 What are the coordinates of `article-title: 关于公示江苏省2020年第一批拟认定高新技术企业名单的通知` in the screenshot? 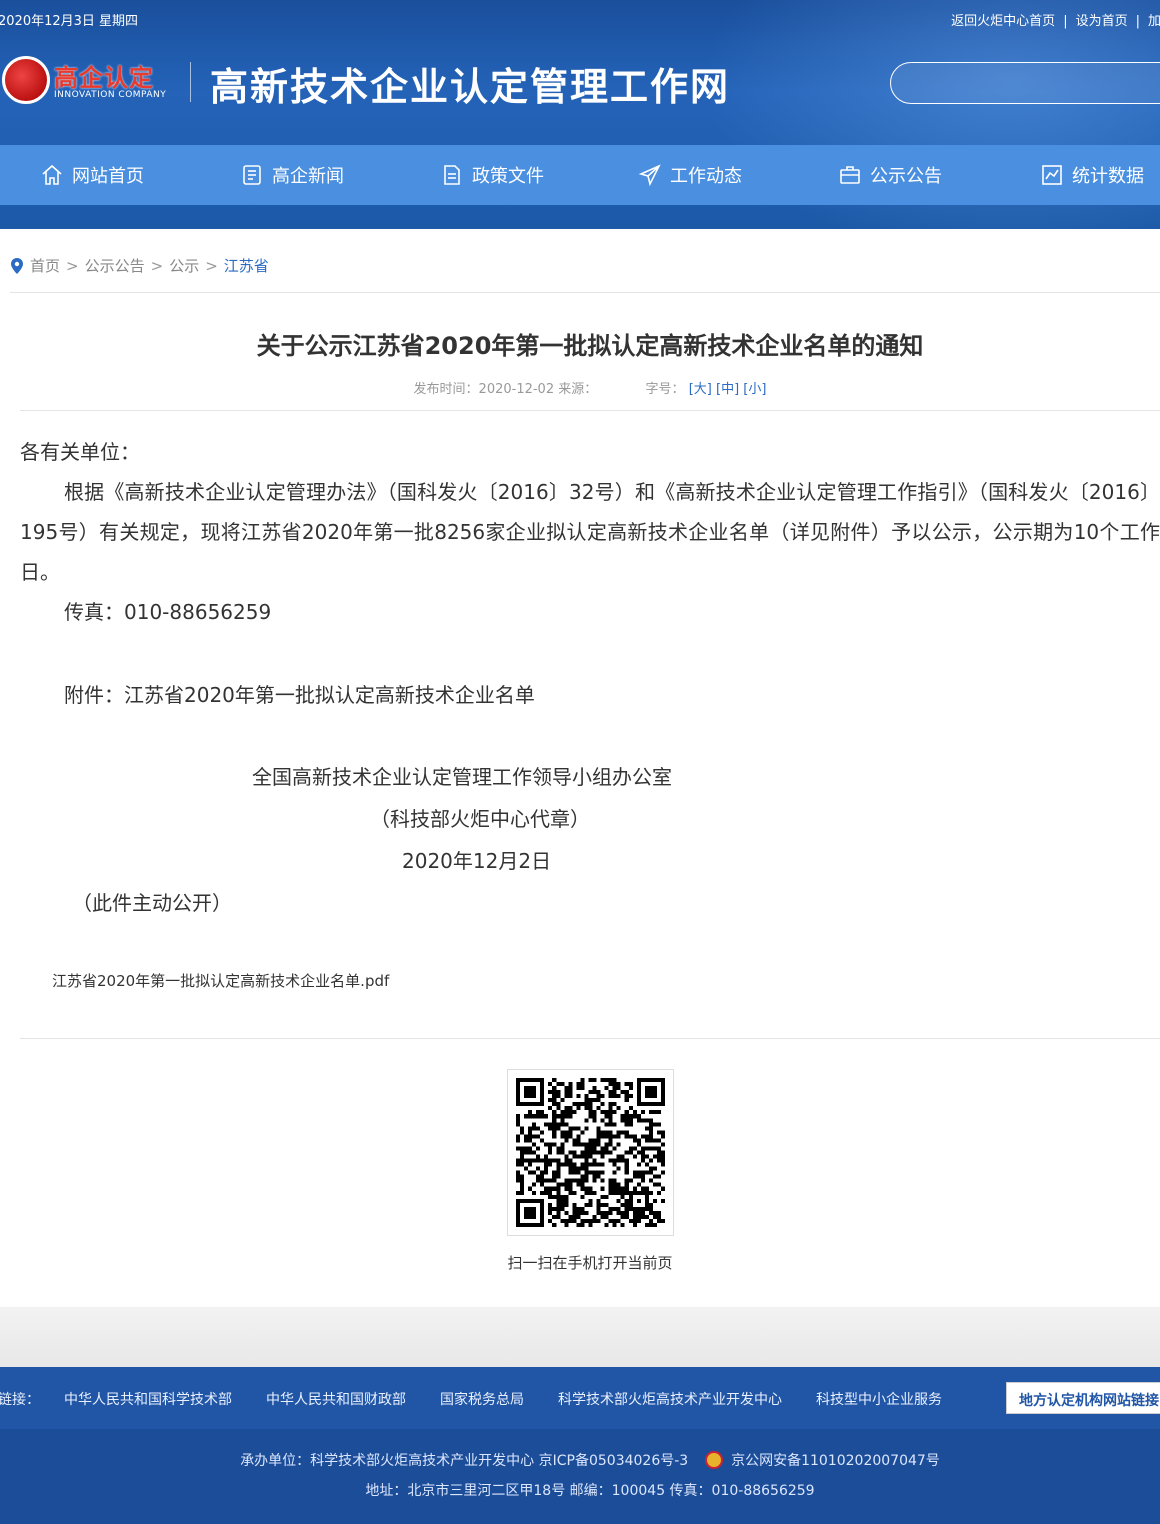 It's located at (590, 346).